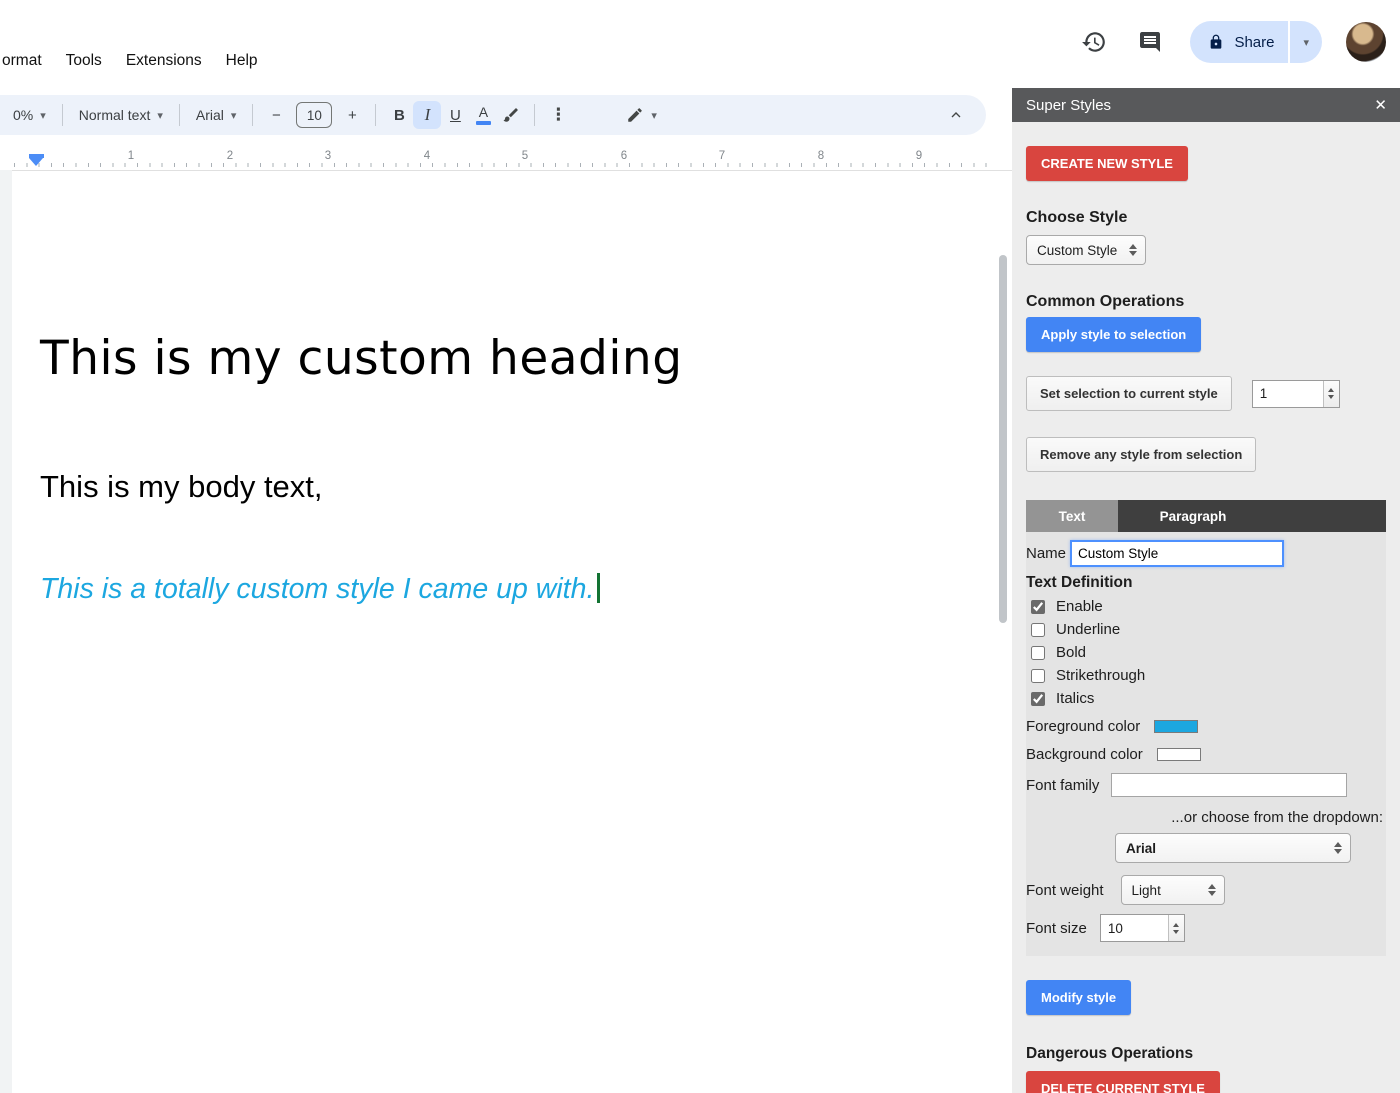 The height and width of the screenshot is (1093, 1400). I want to click on share-button: Share, so click(1239, 42).